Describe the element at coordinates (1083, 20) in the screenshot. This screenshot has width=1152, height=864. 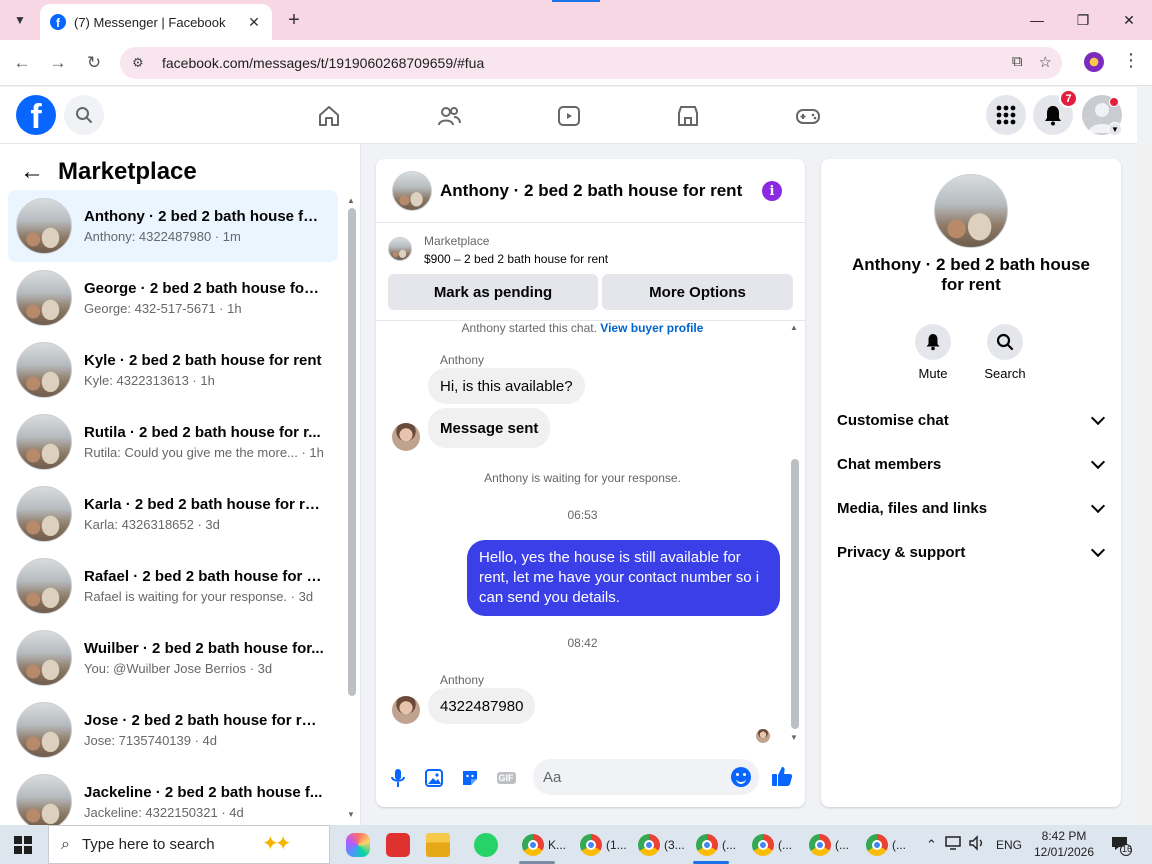
I see `maximize-icon: ❐` at that location.